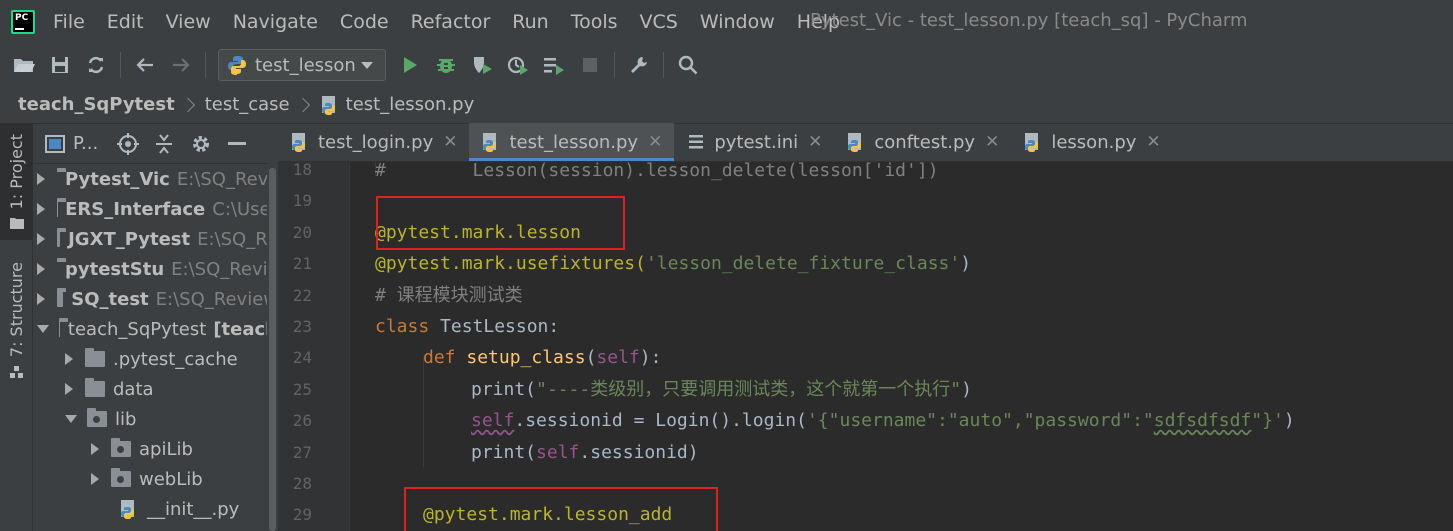  I want to click on tree-item: teach_SqPytest [teach, so click(155, 329).